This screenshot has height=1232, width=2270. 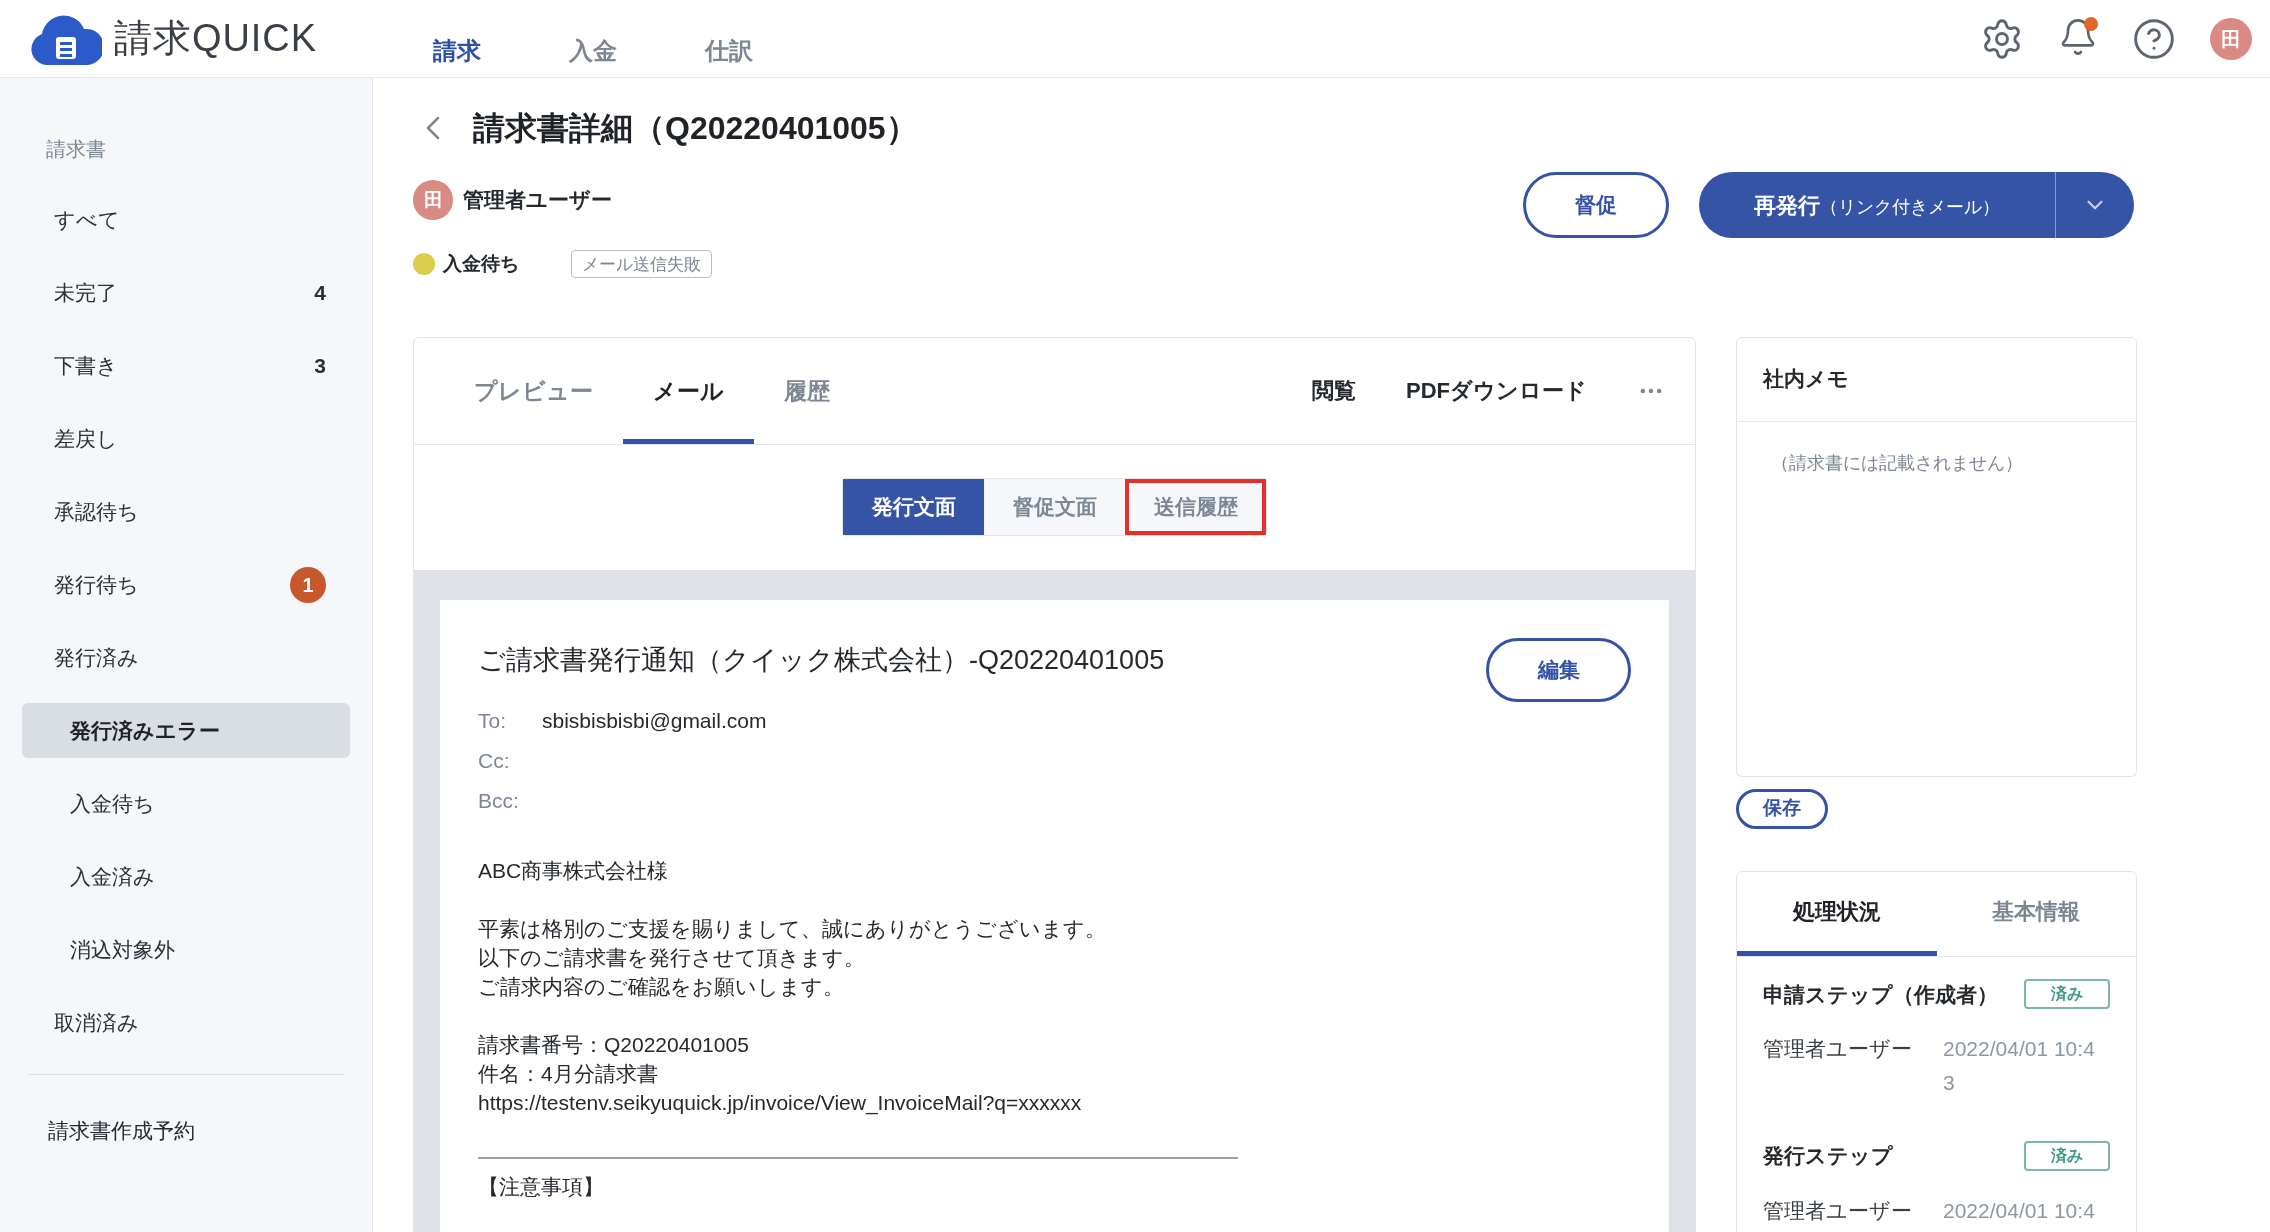 What do you see at coordinates (1828, 1156) in the screenshot?
I see `step-title: 発行ステップ` at bounding box center [1828, 1156].